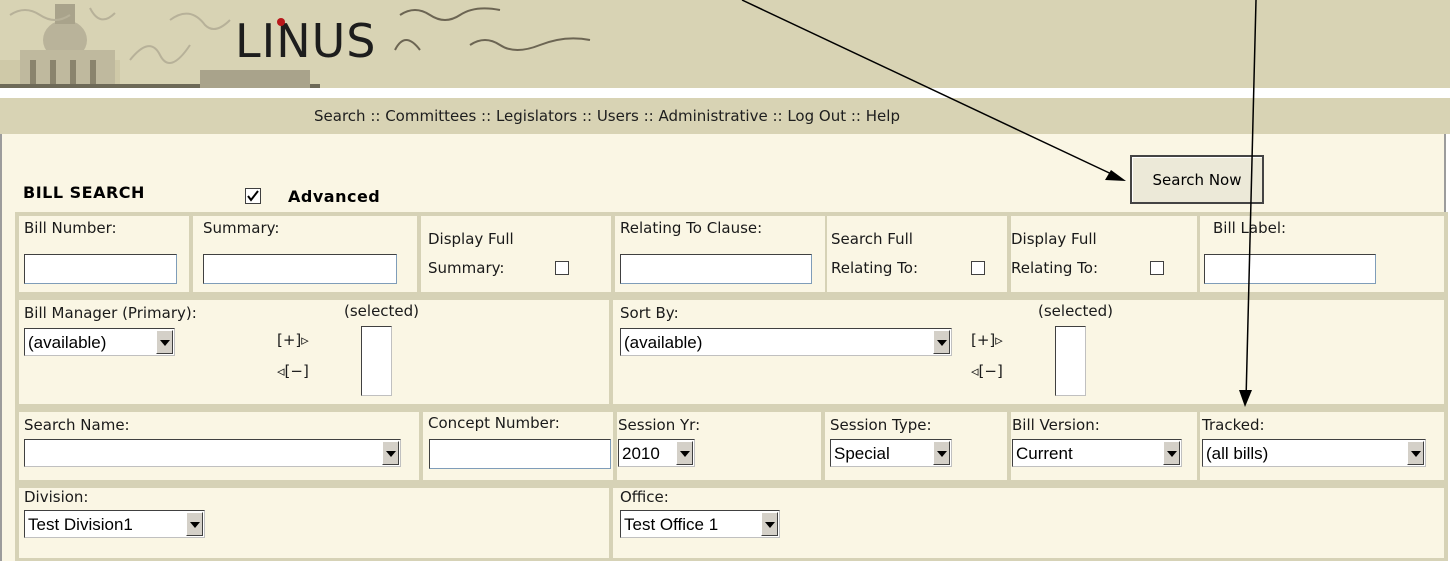  I want to click on concept-number-cell: Concept Number:, so click(518, 446).